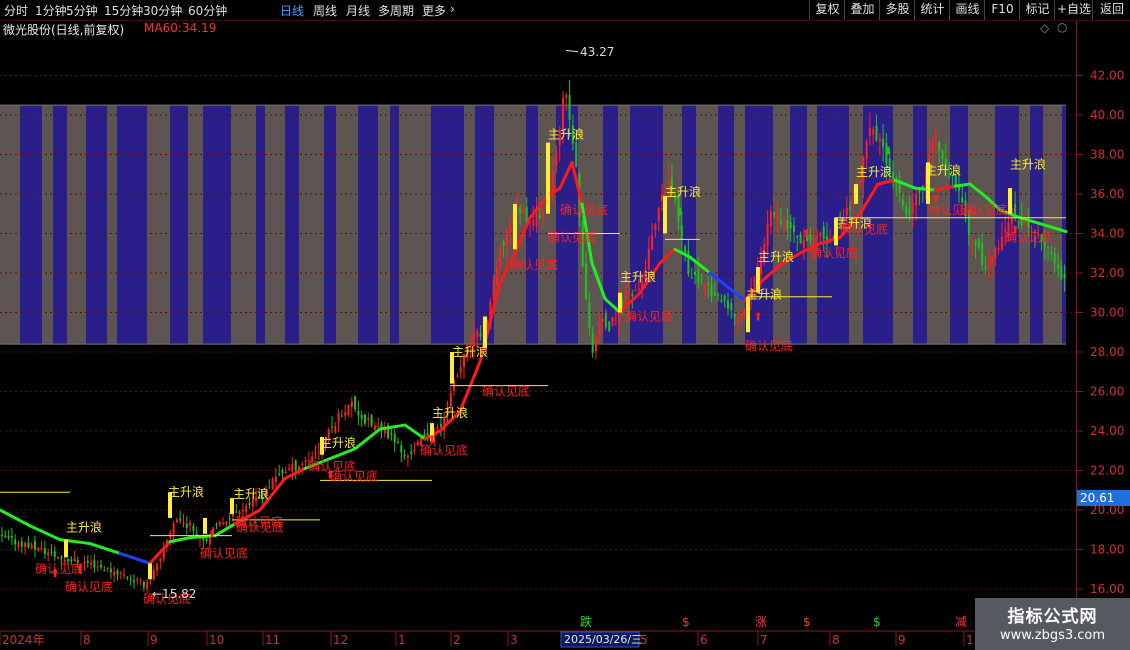  I want to click on event-marker-3: $, so click(807, 622).